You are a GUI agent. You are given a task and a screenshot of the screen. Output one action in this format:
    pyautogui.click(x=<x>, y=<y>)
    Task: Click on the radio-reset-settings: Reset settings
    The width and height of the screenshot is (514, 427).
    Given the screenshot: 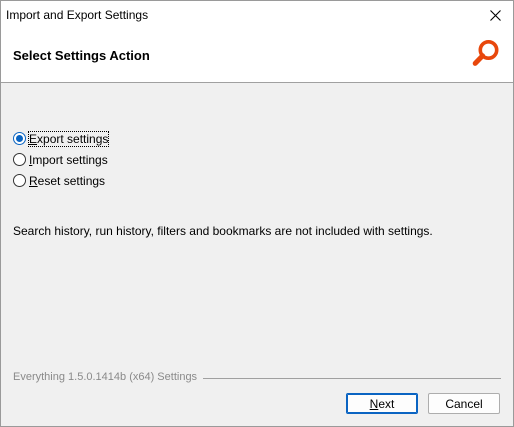 What is the action you would take?
    pyautogui.click(x=60, y=180)
    